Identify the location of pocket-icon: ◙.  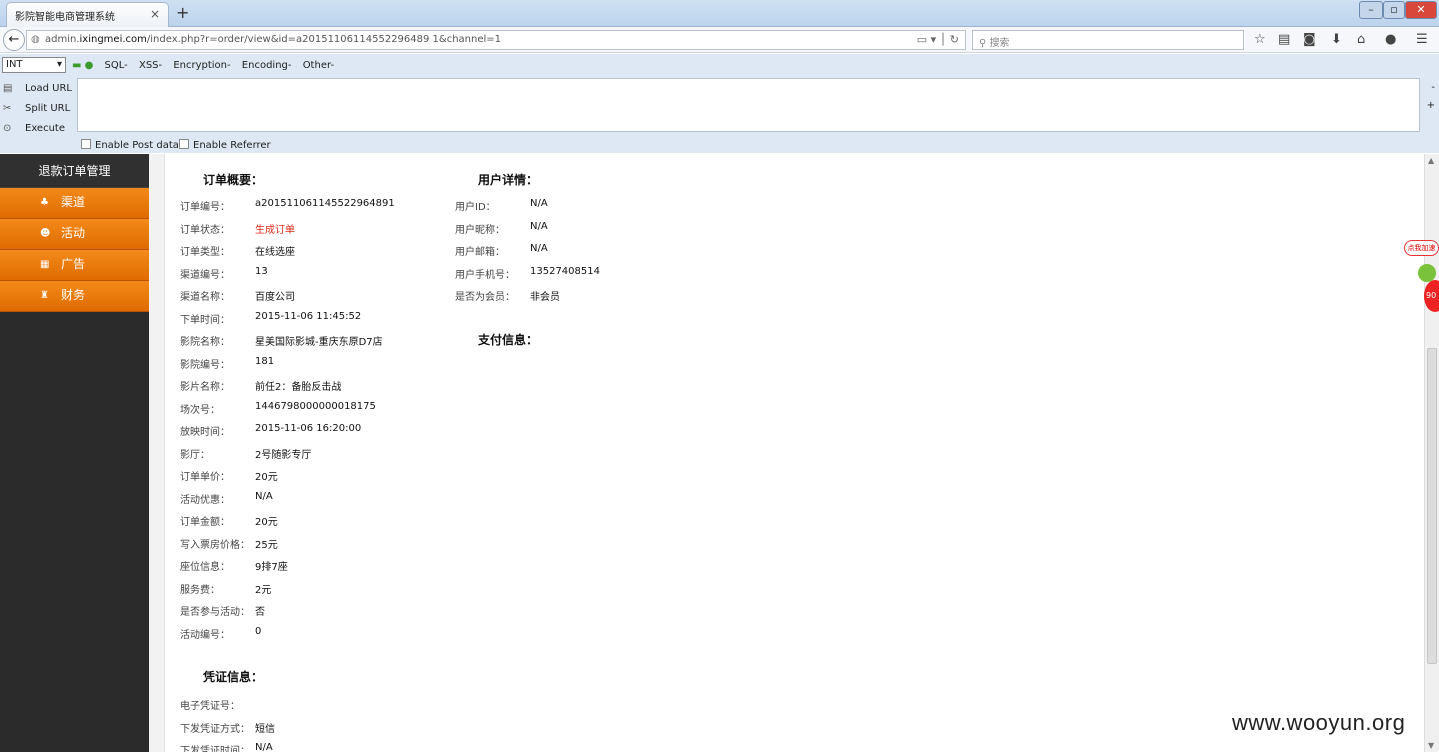
(1309, 39).